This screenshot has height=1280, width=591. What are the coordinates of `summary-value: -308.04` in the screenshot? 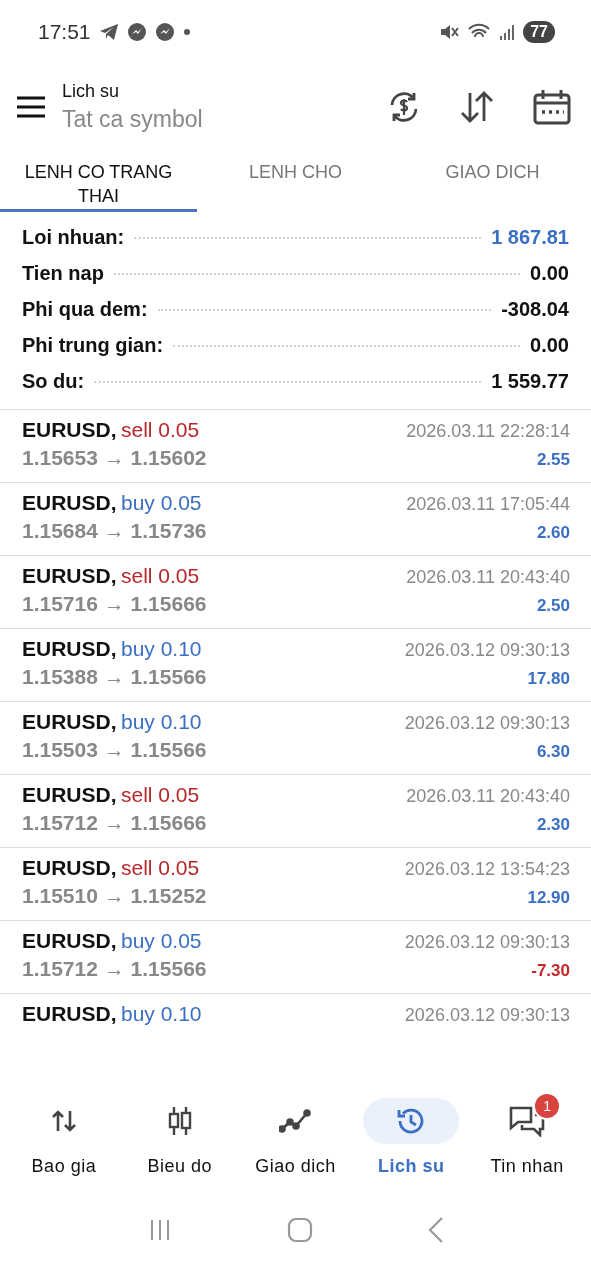 It's located at (535, 309).